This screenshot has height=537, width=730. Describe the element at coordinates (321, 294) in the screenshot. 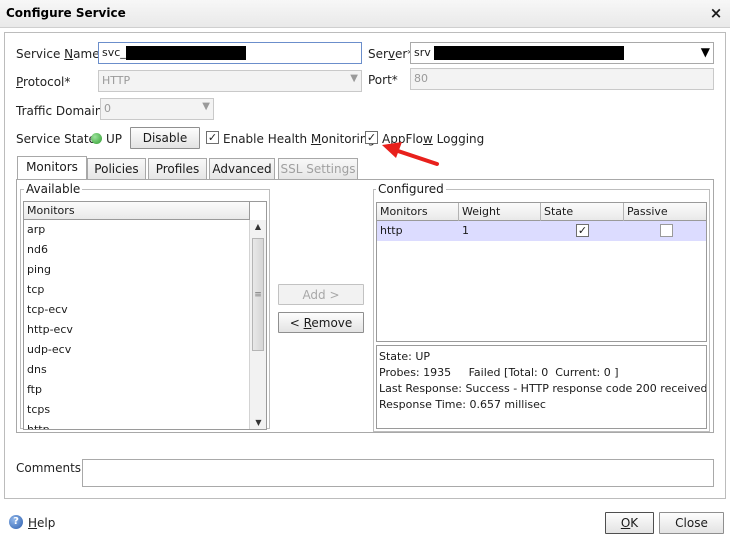

I see `add-button: Add >` at that location.